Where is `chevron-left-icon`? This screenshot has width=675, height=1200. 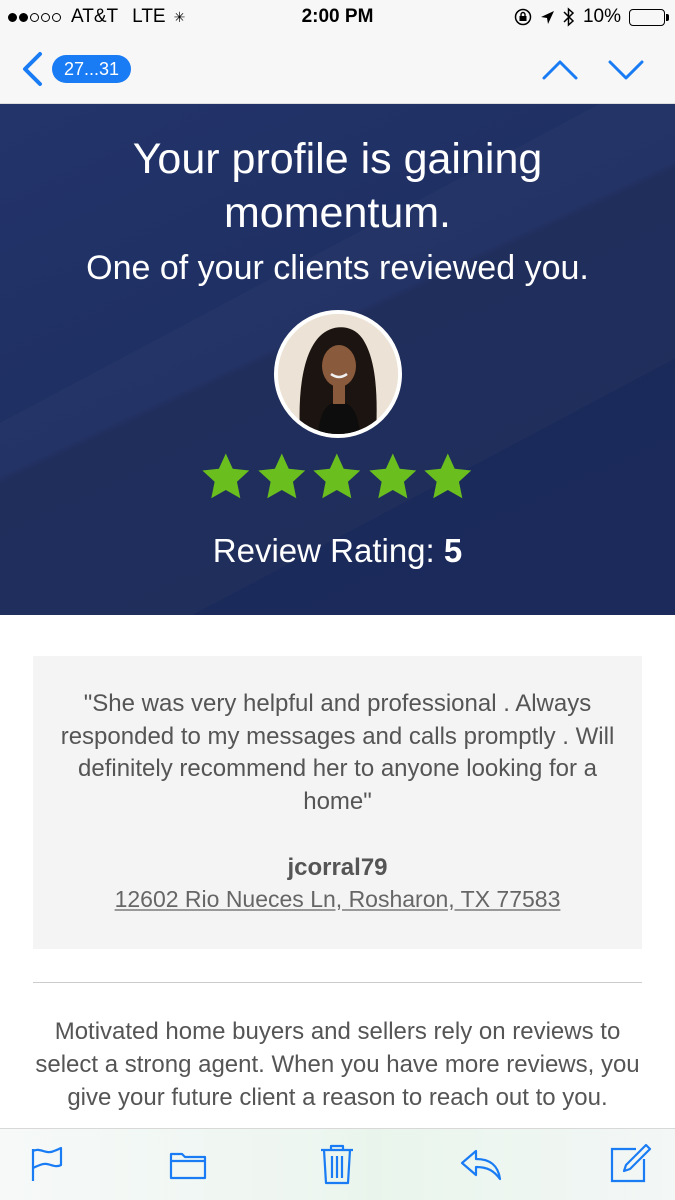 chevron-left-icon is located at coordinates (32, 69).